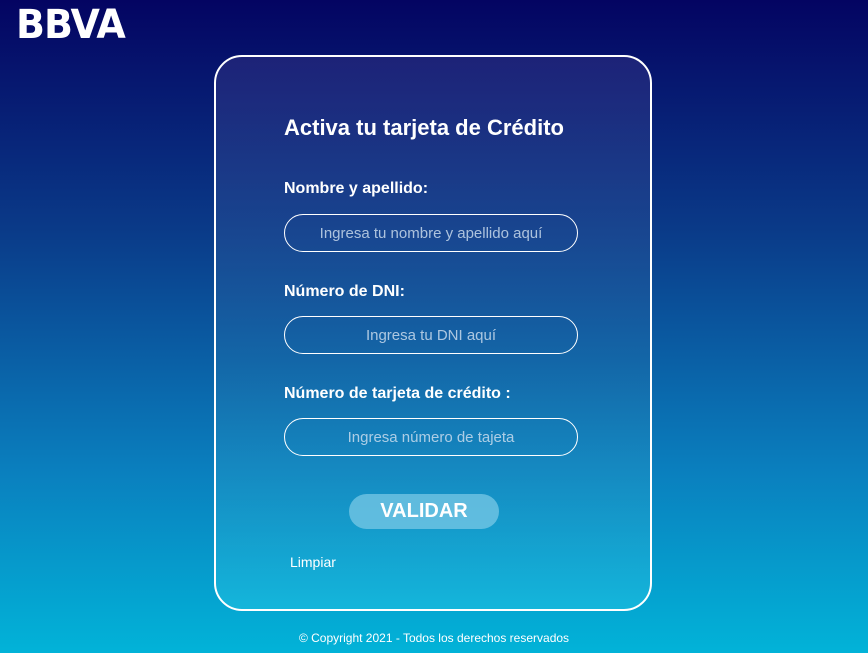 Image resolution: width=868 pixels, height=653 pixels. What do you see at coordinates (71, 25) in the screenshot?
I see `bbva-logo: BBVA` at bounding box center [71, 25].